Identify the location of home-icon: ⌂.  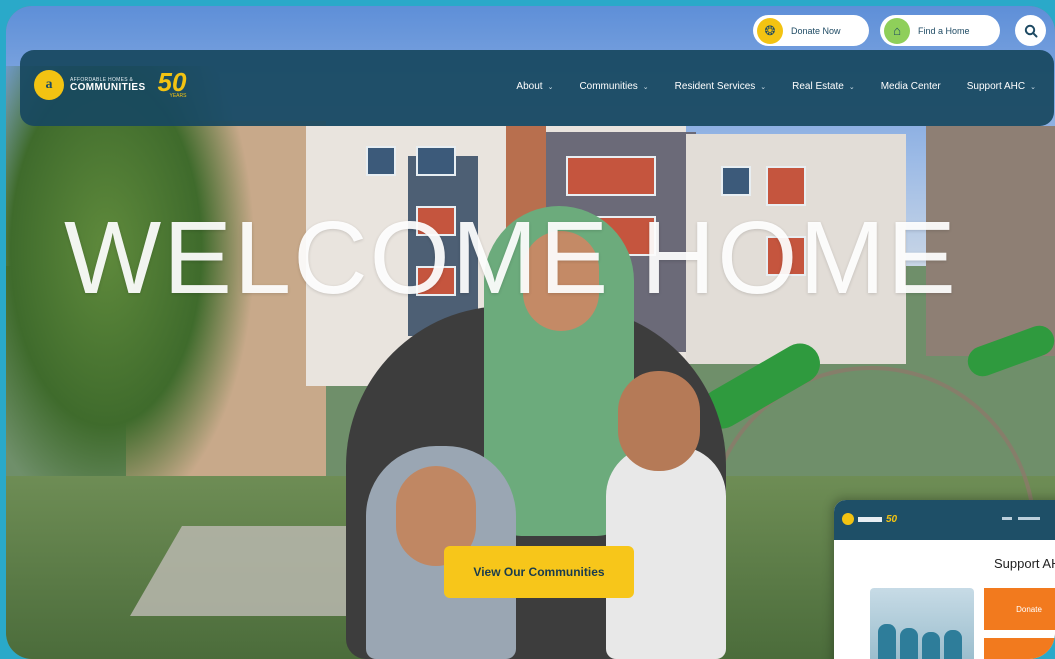
(897, 30).